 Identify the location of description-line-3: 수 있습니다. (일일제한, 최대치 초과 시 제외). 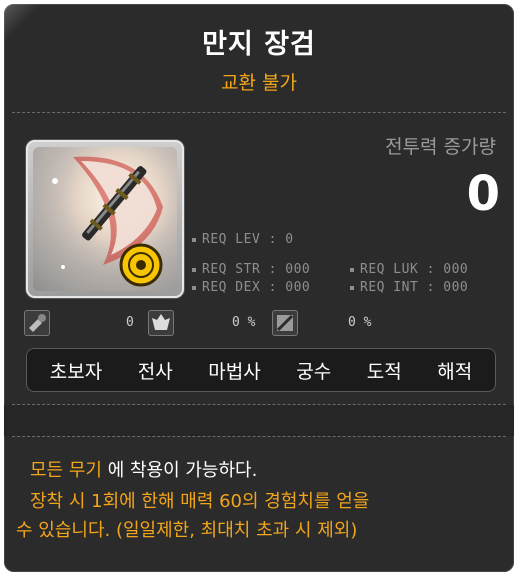
(187, 530).